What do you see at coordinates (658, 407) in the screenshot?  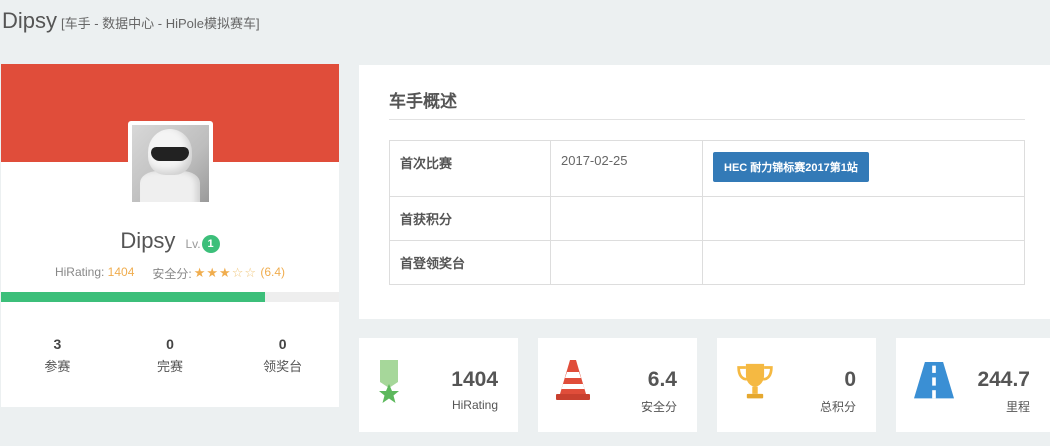 I see `card-label: 安全分` at bounding box center [658, 407].